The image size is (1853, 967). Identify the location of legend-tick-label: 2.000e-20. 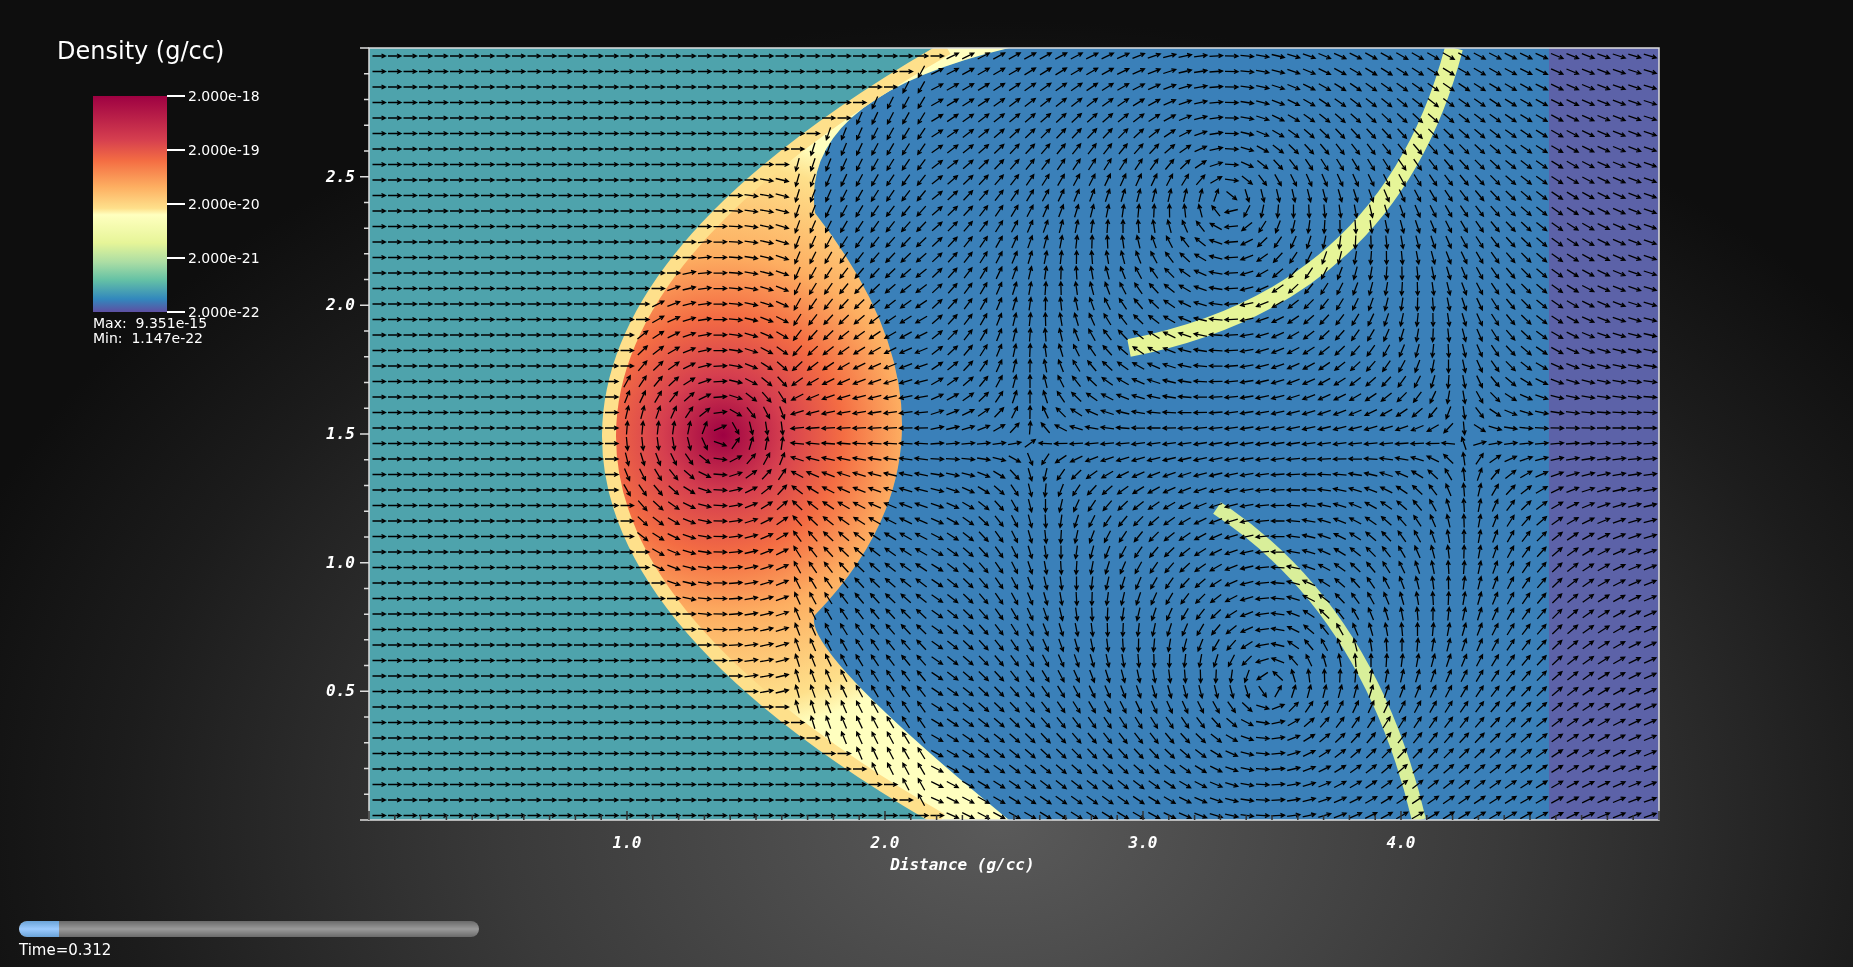
(224, 204).